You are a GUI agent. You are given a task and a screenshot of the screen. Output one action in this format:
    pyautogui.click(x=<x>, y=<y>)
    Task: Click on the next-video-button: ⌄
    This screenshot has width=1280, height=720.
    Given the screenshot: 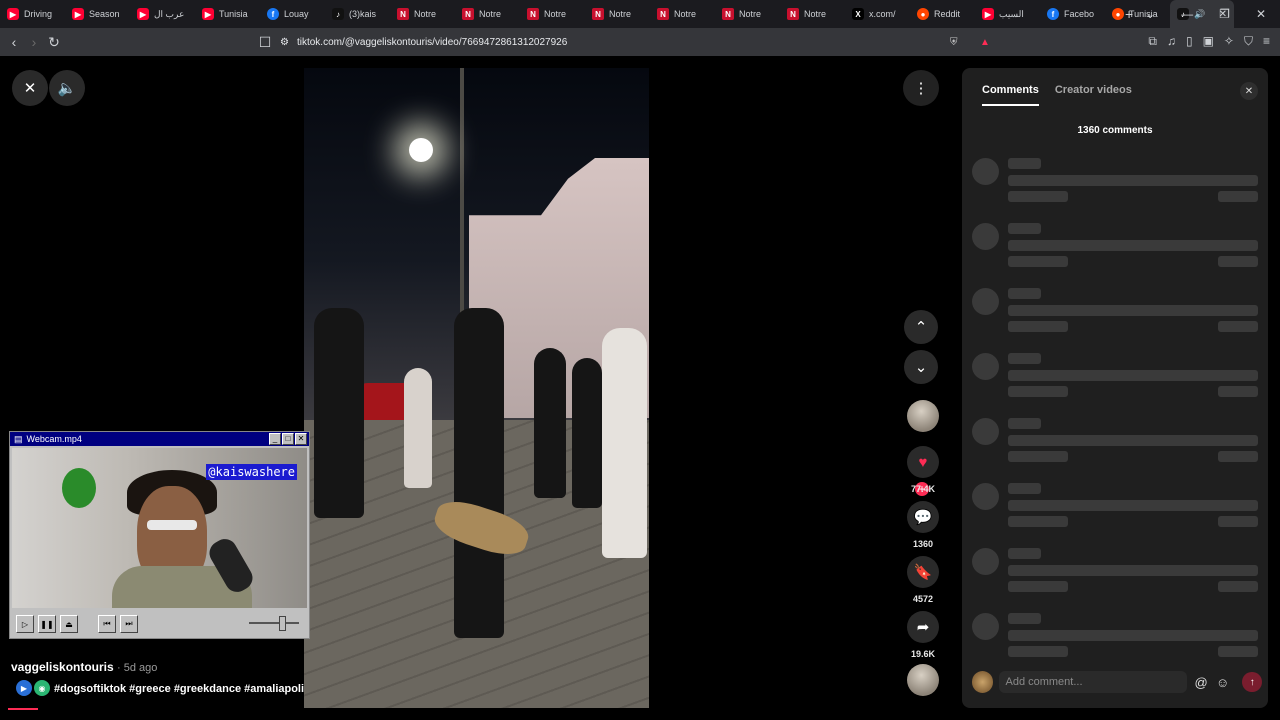 What is the action you would take?
    pyautogui.click(x=921, y=367)
    